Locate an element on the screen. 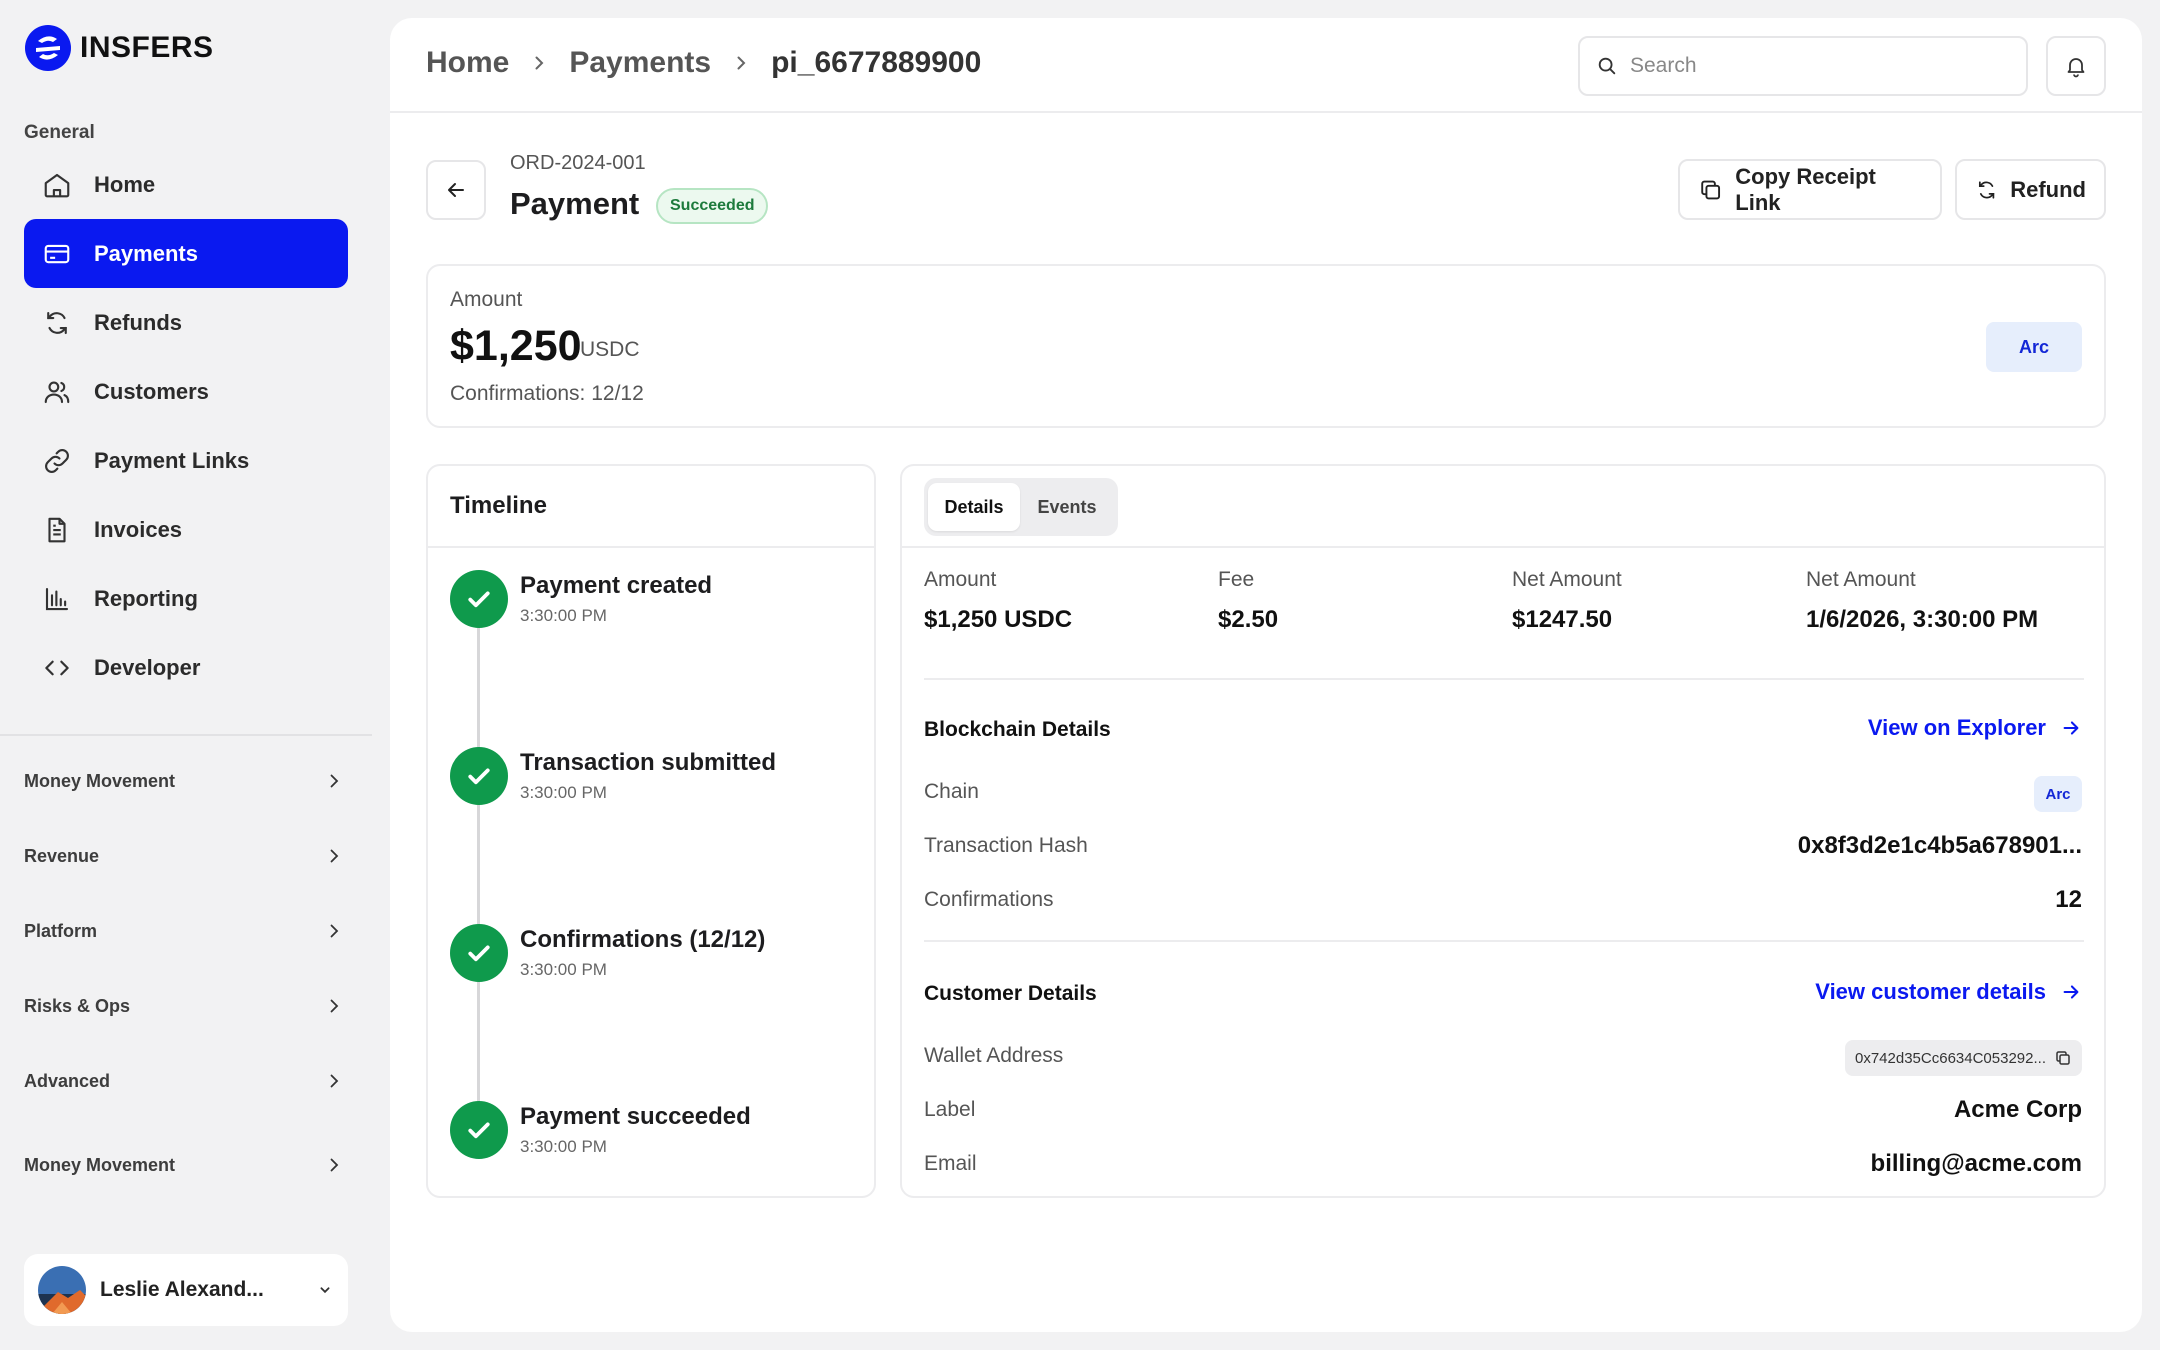 The height and width of the screenshot is (1350, 2160). chain-badge: Arc is located at coordinates (2058, 794).